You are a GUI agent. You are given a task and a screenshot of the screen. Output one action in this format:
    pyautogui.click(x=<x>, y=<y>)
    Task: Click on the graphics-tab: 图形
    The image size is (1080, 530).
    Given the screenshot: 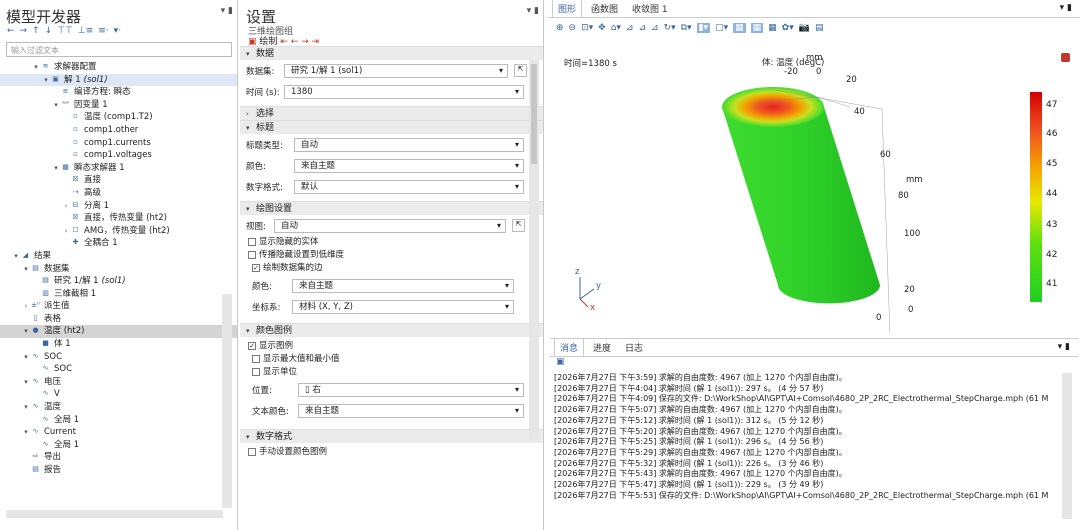 What is the action you would take?
    pyautogui.click(x=567, y=8)
    